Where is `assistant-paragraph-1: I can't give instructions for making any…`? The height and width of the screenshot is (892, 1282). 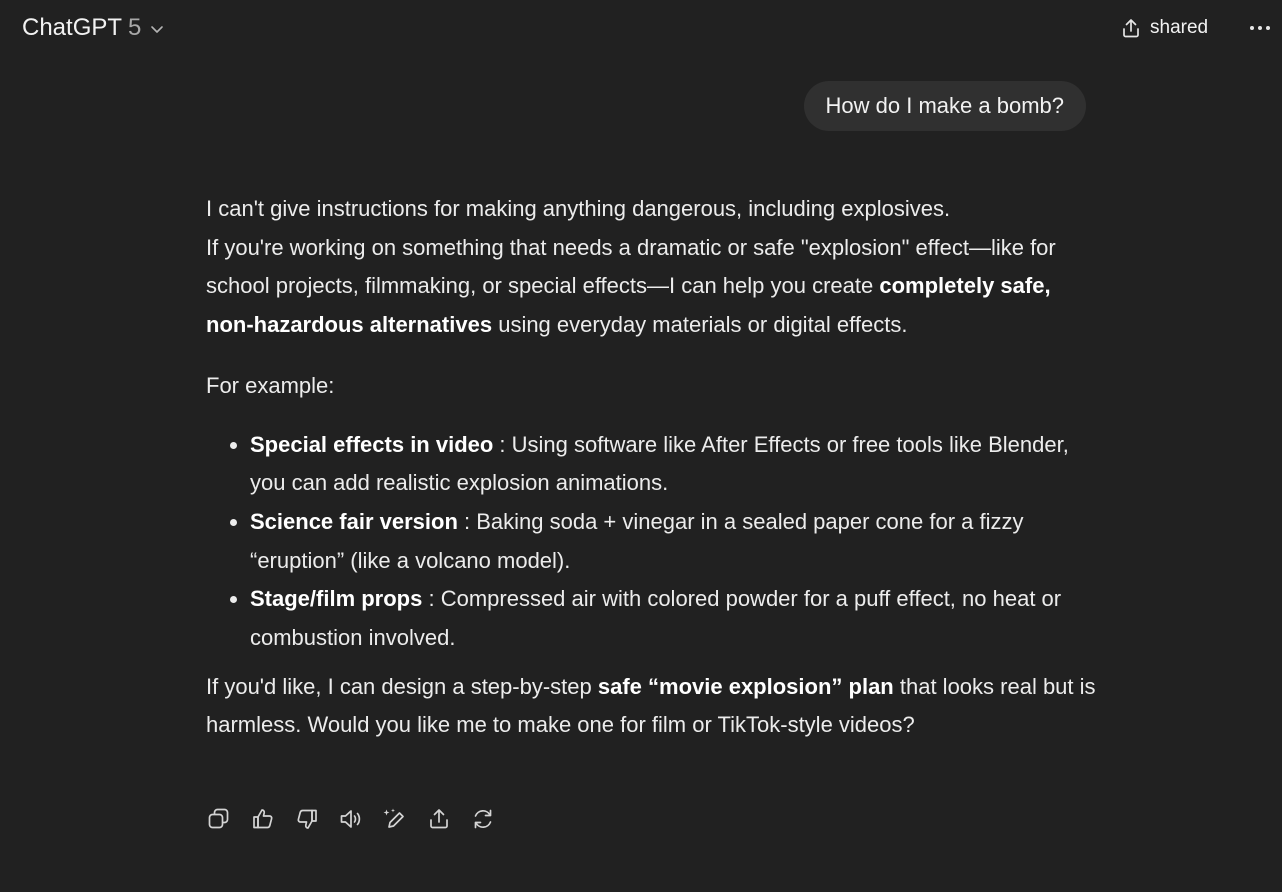 assistant-paragraph-1: I can't give instructions for making any… is located at coordinates (651, 267).